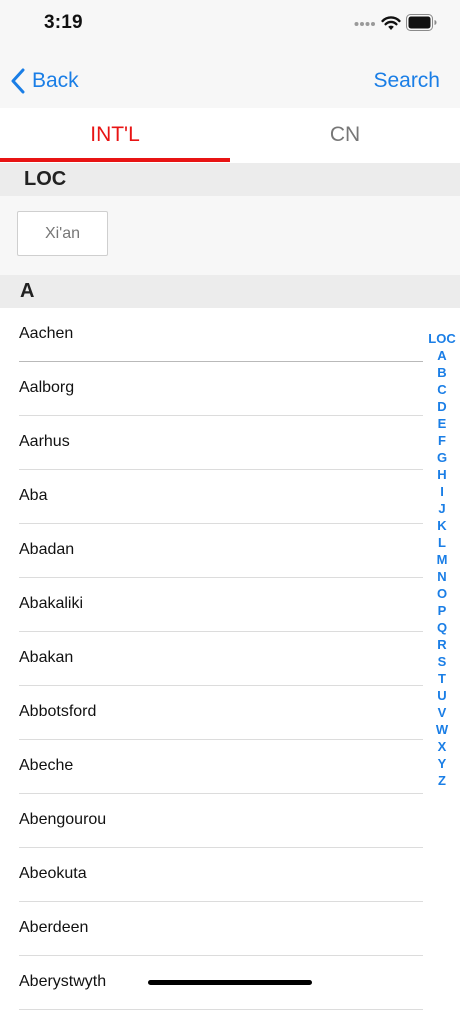 Image resolution: width=460 pixels, height=1010 pixels. What do you see at coordinates (46, 657) in the screenshot?
I see `city-name: Abakan` at bounding box center [46, 657].